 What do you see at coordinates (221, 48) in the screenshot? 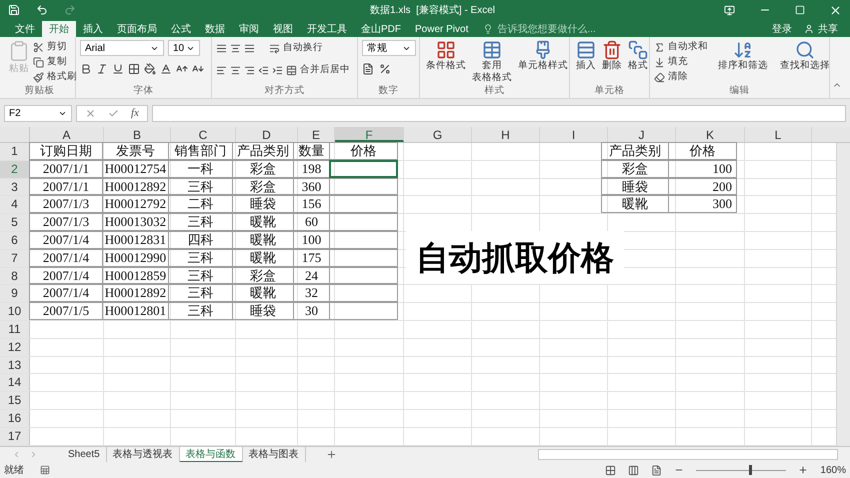
I see `align-top-icon` at bounding box center [221, 48].